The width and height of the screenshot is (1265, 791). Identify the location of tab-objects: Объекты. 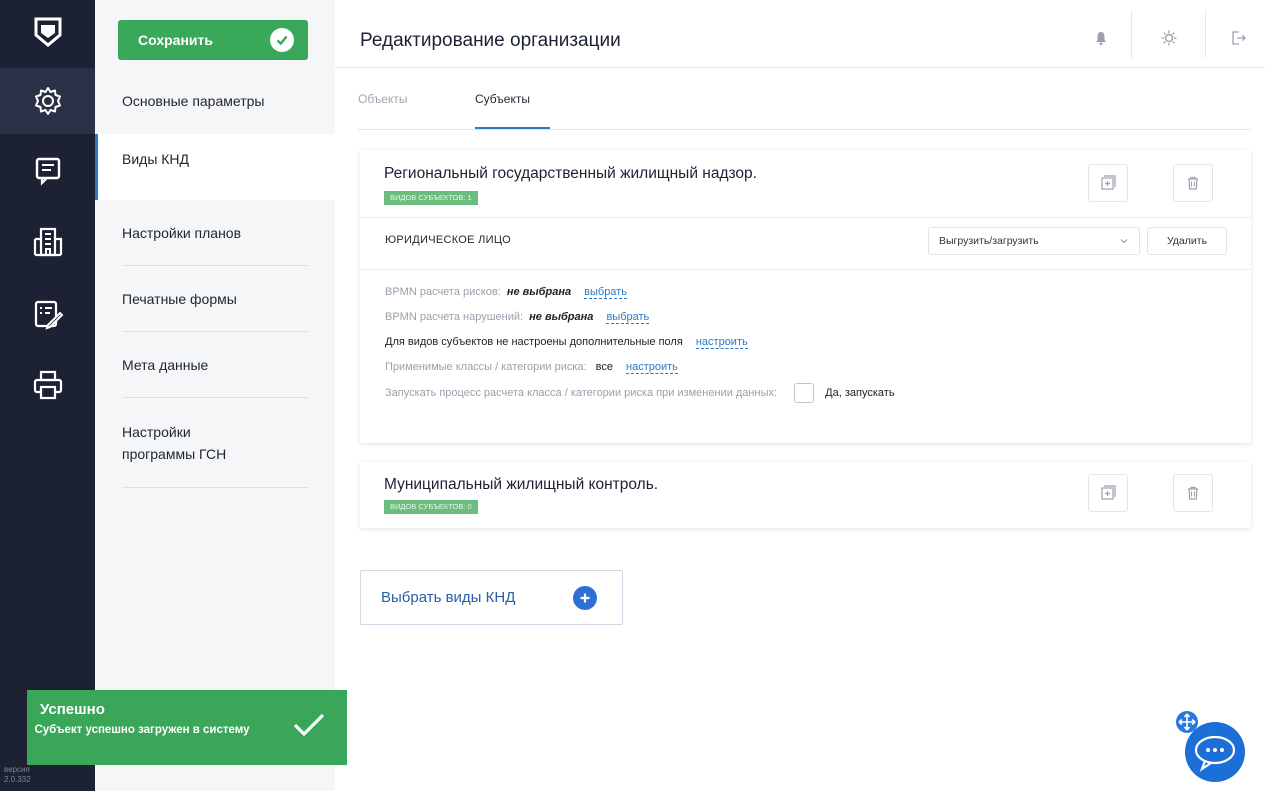
(383, 99).